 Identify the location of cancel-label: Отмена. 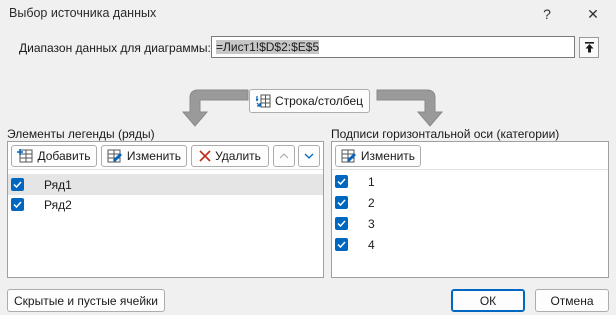
(572, 300).